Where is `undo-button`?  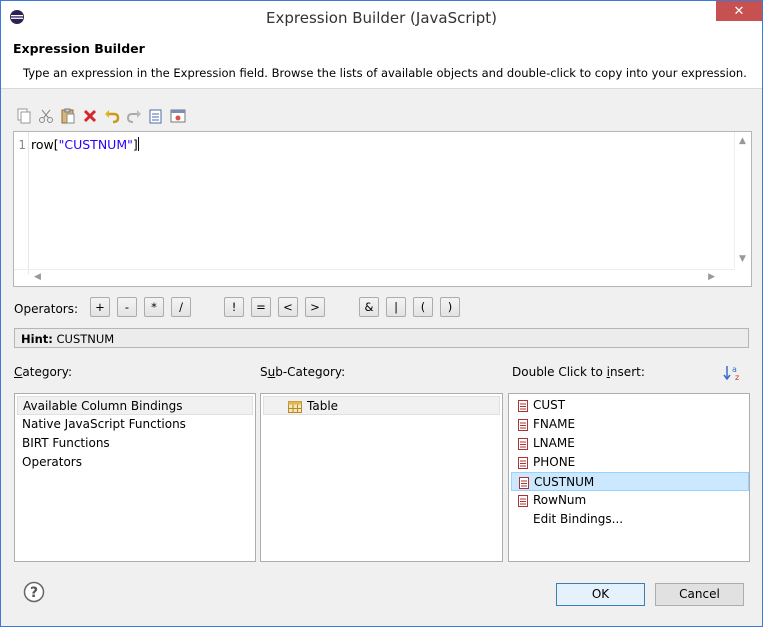 undo-button is located at coordinates (112, 116).